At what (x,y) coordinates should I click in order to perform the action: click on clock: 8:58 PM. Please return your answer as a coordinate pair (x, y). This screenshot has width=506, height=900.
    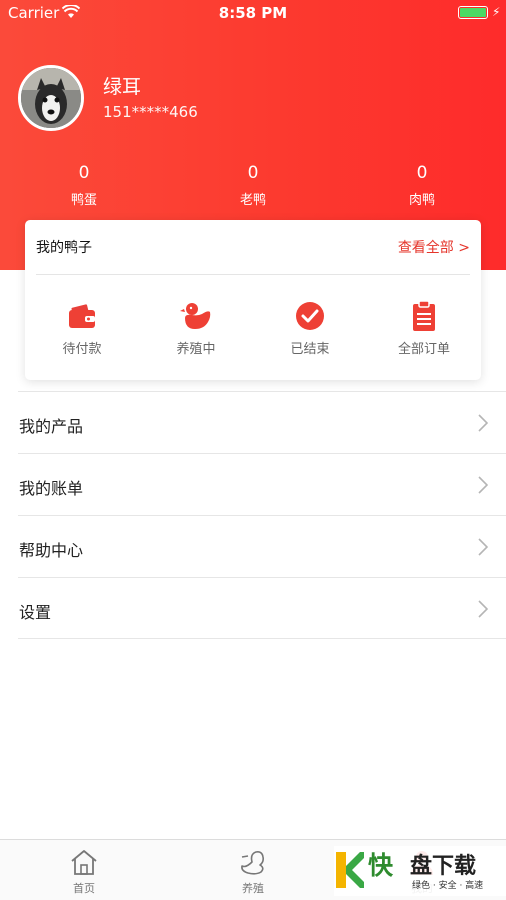
    Looking at the image, I should click on (253, 13).